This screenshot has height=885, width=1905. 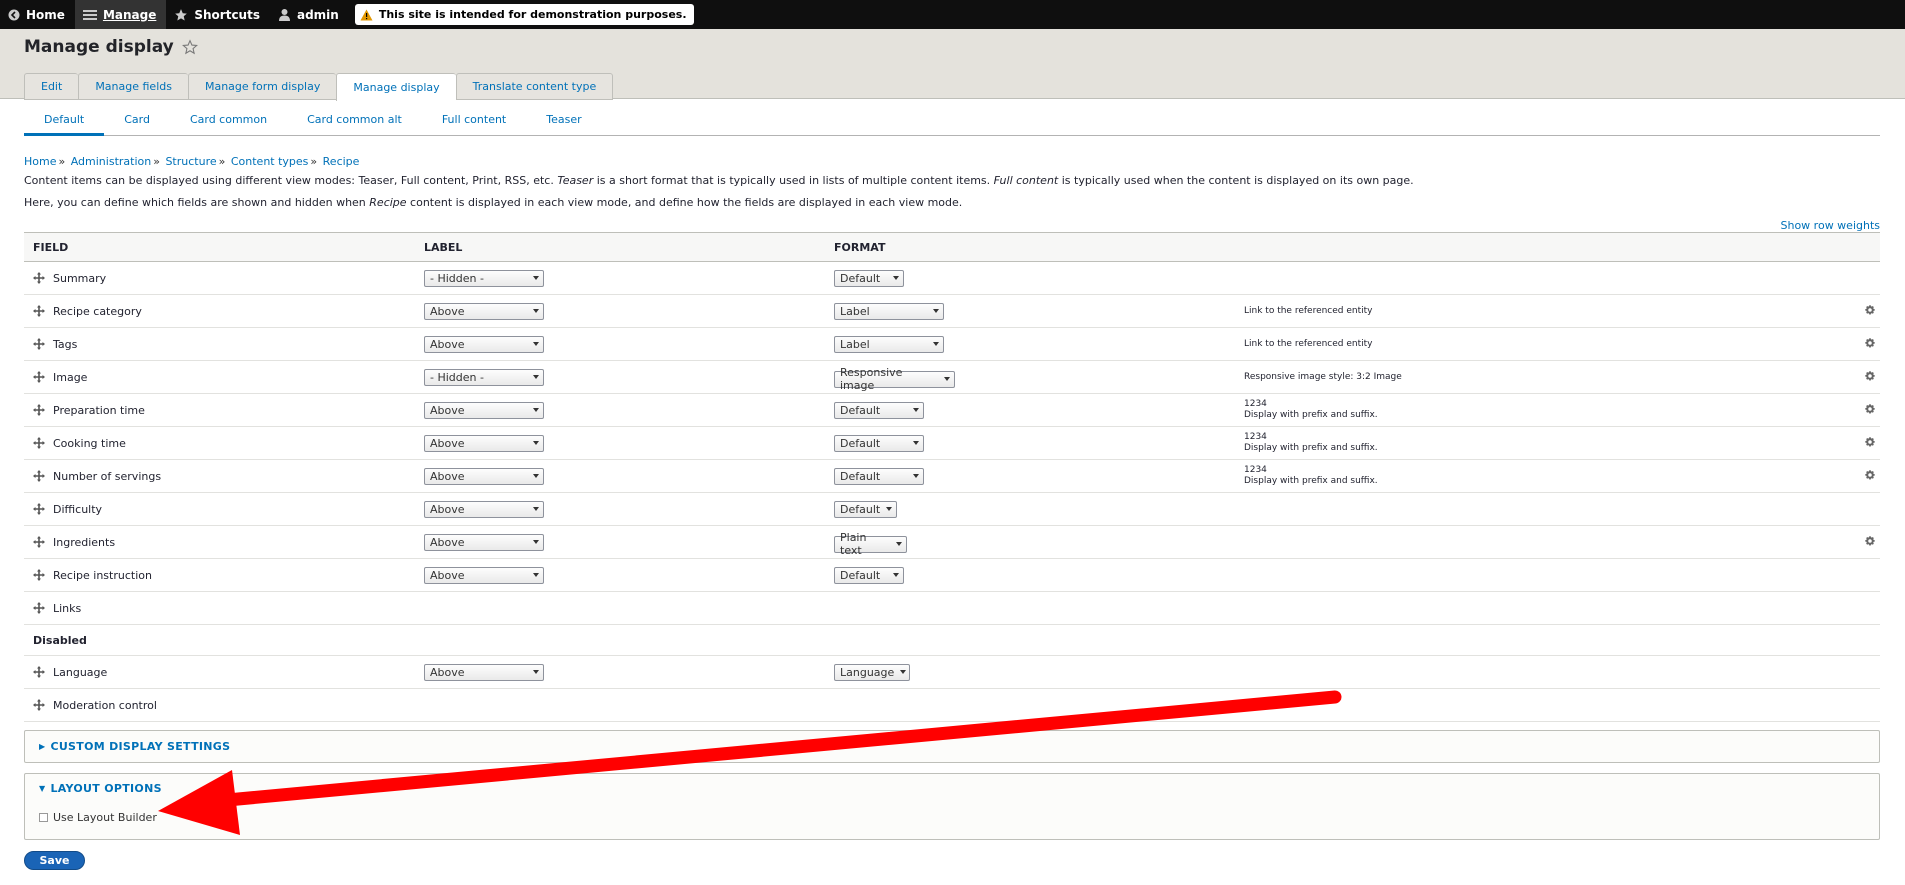 What do you see at coordinates (563, 124) in the screenshot?
I see `subtab-teaser: Teaser` at bounding box center [563, 124].